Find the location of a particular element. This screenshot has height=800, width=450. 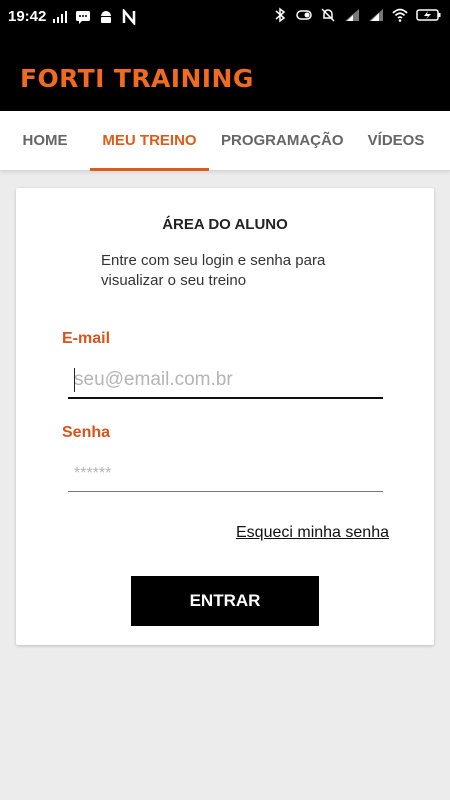

wifi-icon is located at coordinates (400, 15).